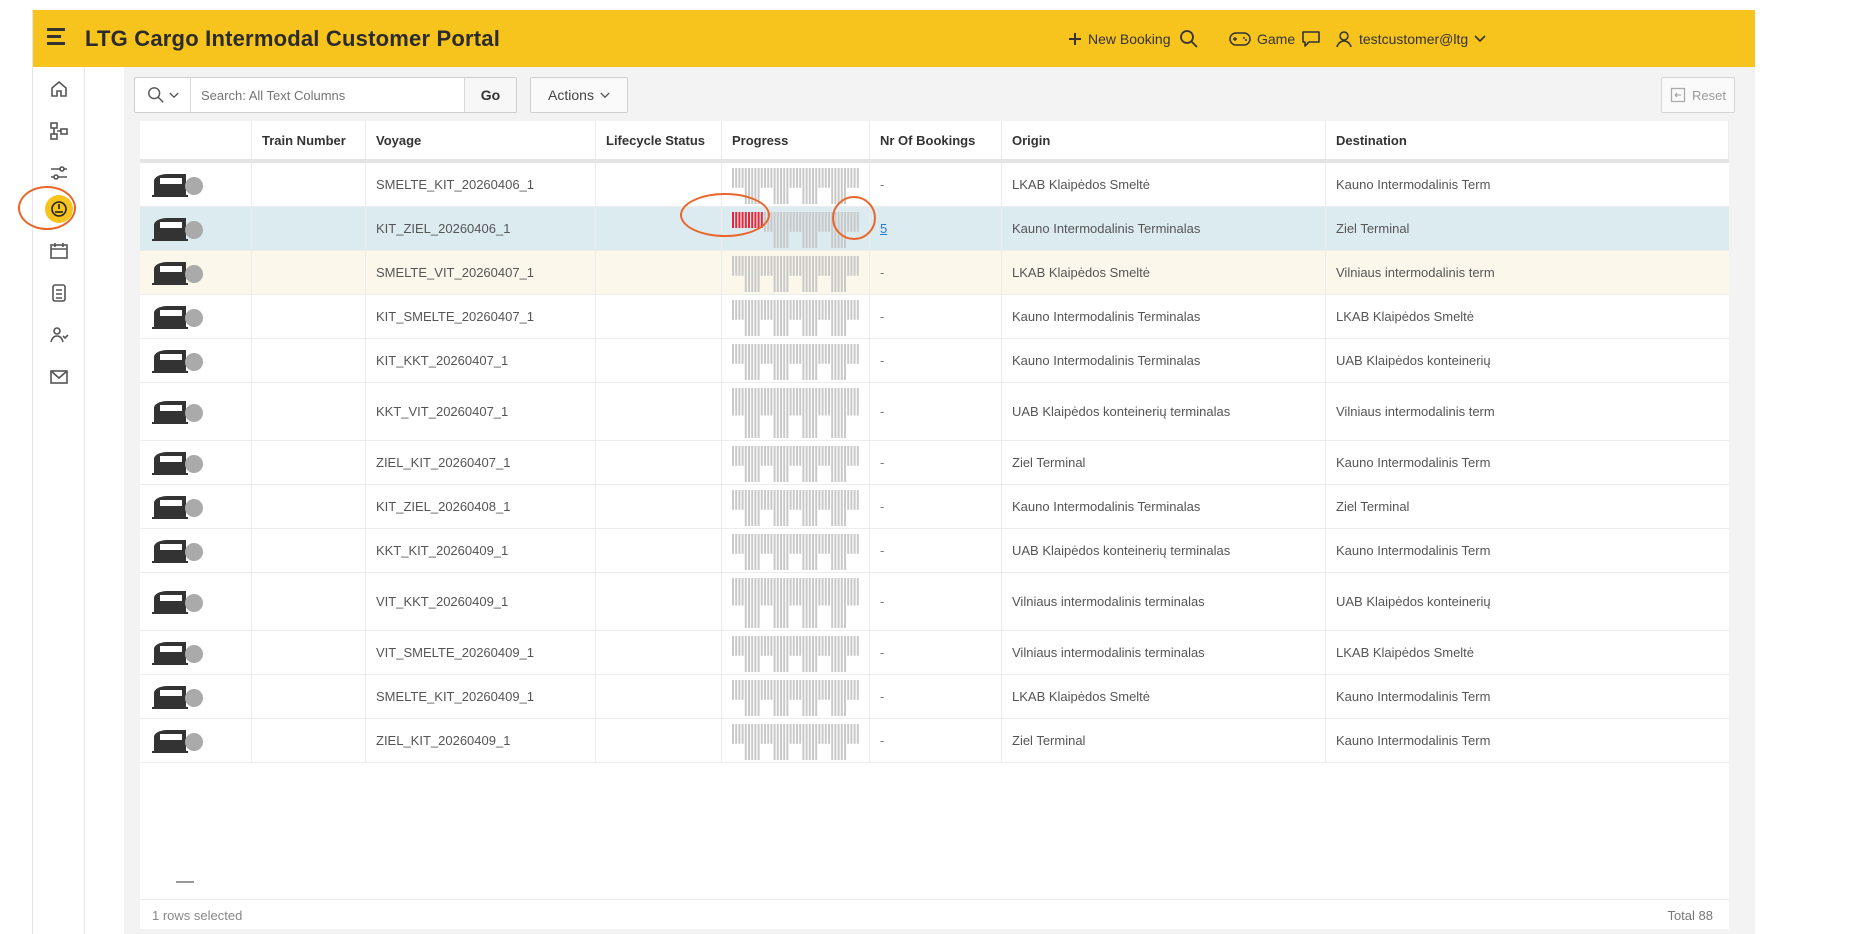 Image resolution: width=1860 pixels, height=934 pixels. What do you see at coordinates (481, 740) in the screenshot?
I see `voyage-cell: ZIEL_KIT_20260409_1` at bounding box center [481, 740].